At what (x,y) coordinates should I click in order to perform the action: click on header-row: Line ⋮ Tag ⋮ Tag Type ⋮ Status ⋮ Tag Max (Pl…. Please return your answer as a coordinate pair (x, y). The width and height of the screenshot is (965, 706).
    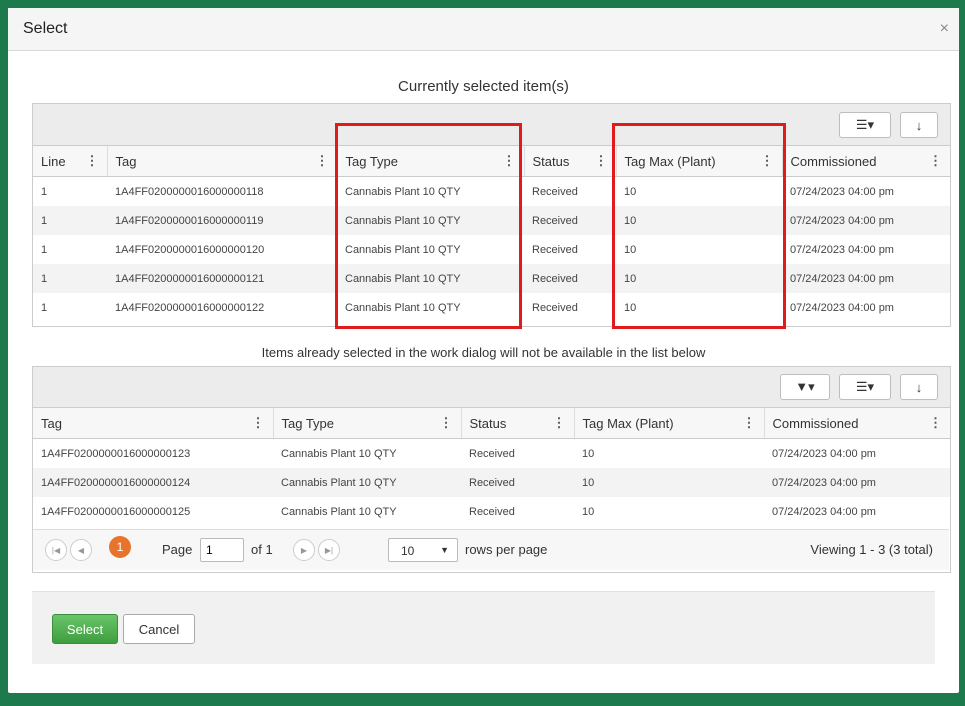
    Looking at the image, I should click on (491, 161).